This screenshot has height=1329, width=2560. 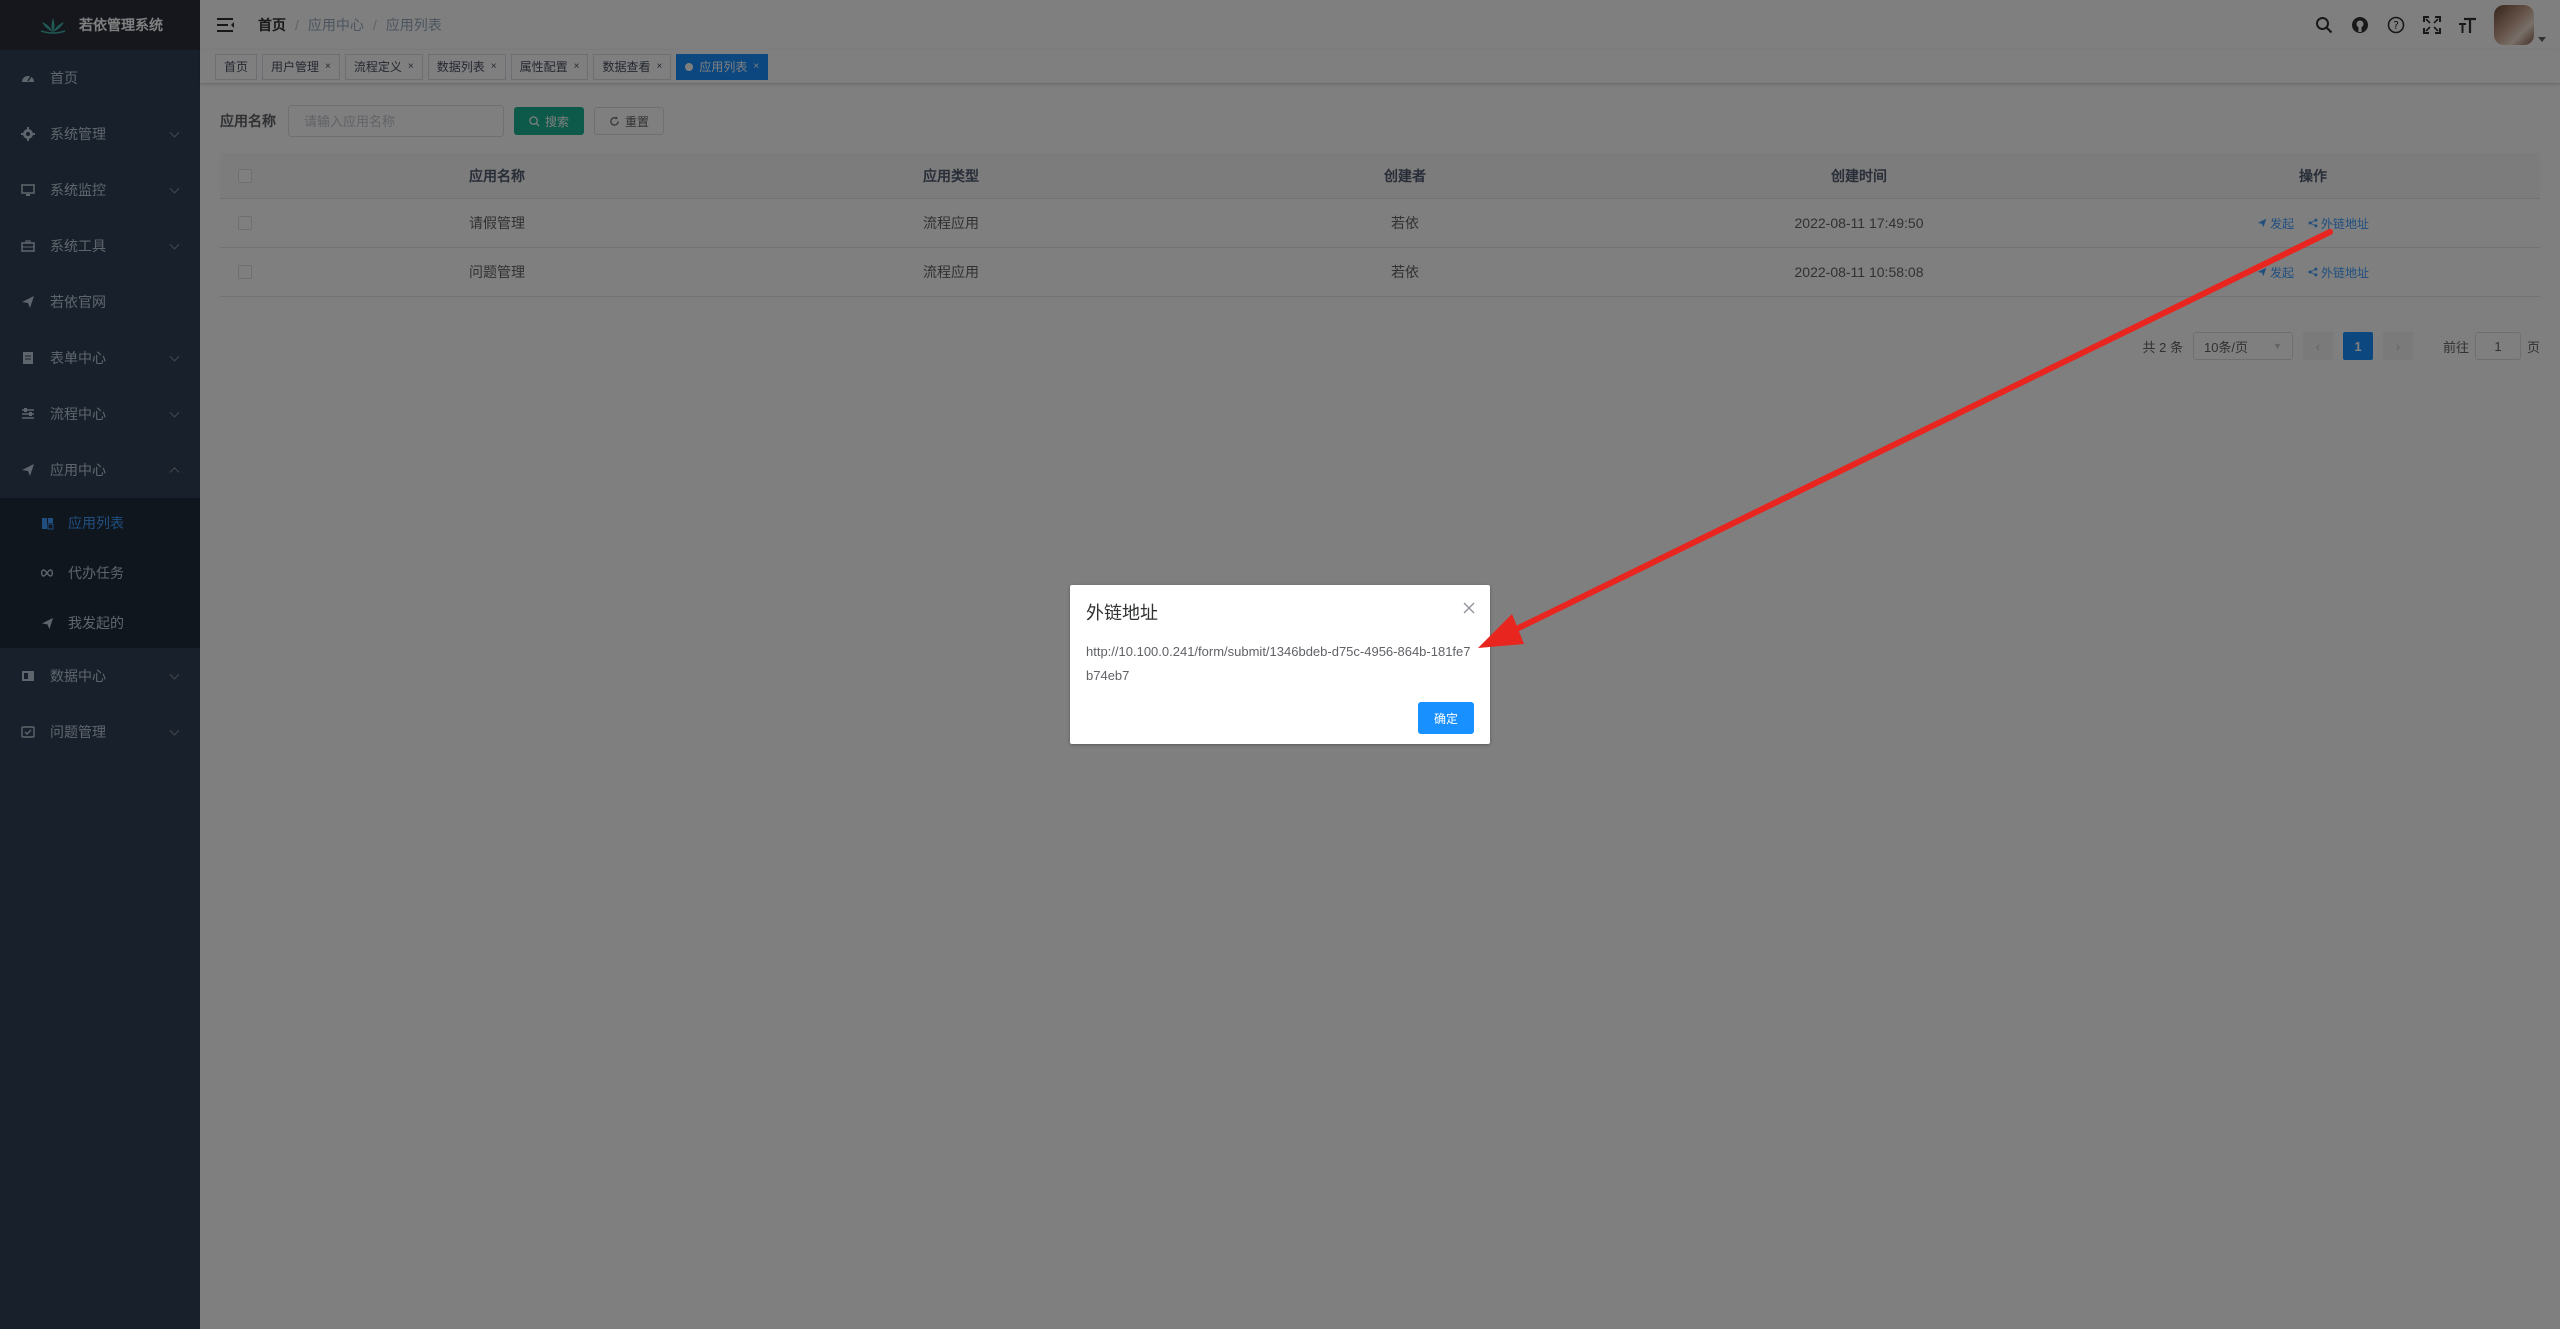 What do you see at coordinates (1122, 613) in the screenshot?
I see `dialog-title: 外链地址` at bounding box center [1122, 613].